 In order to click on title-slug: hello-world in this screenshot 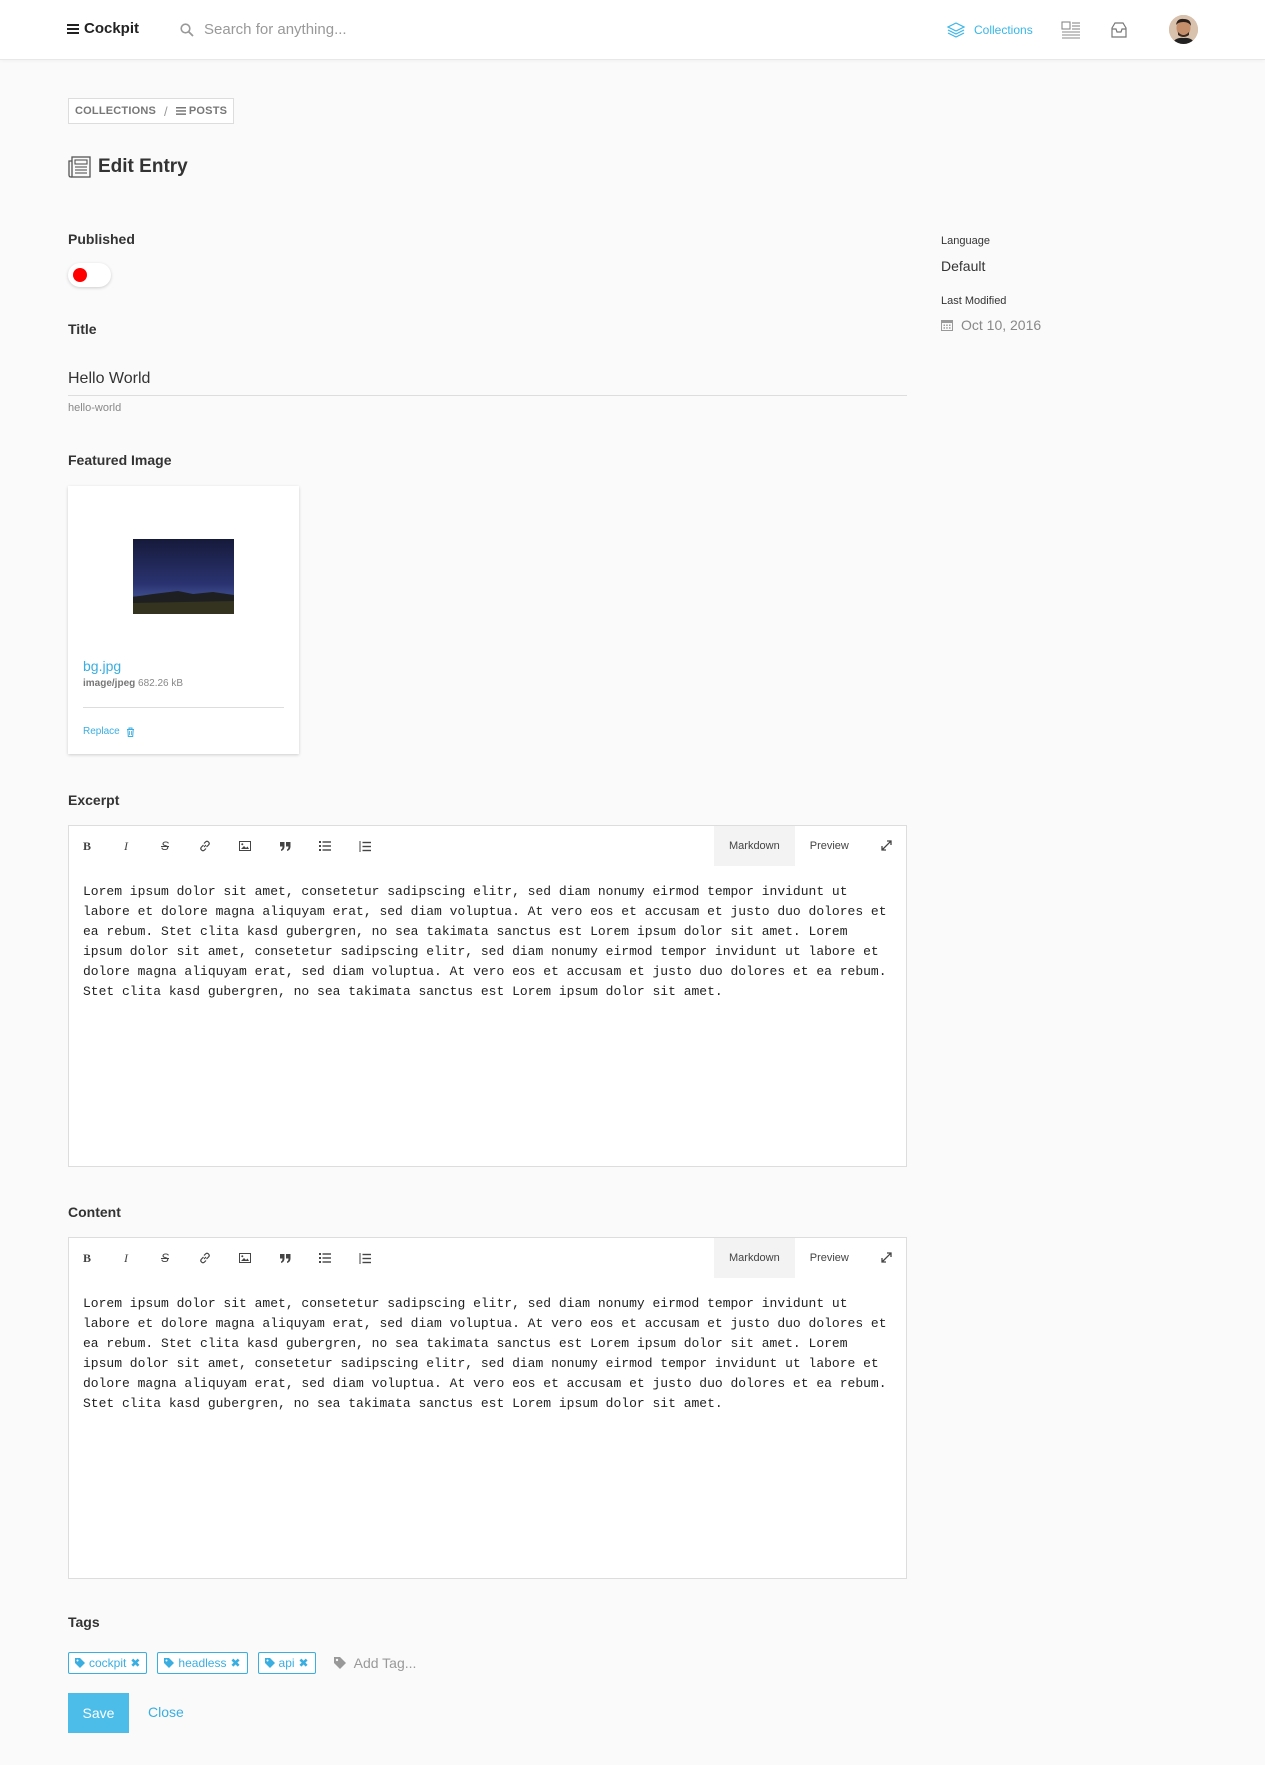, I will do `click(95, 408)`.